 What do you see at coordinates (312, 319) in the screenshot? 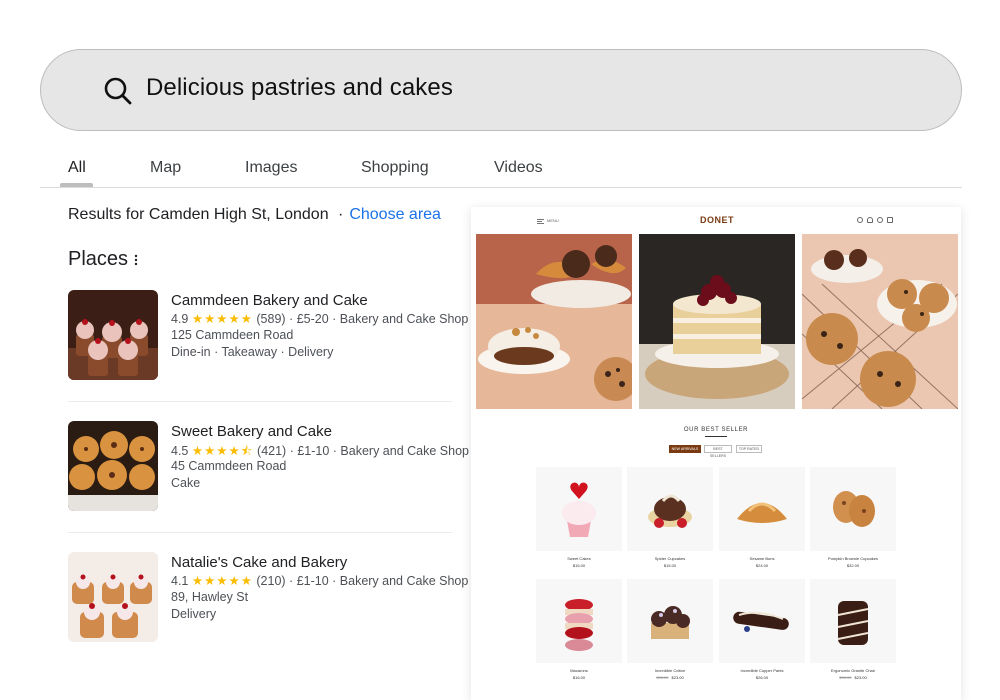
I see `price-range: £5-20` at bounding box center [312, 319].